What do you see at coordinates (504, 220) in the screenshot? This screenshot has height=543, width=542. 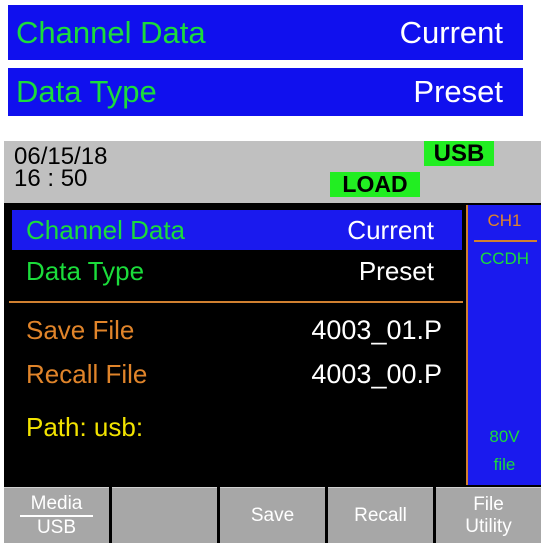 I see `channel-indicator: CH1` at bounding box center [504, 220].